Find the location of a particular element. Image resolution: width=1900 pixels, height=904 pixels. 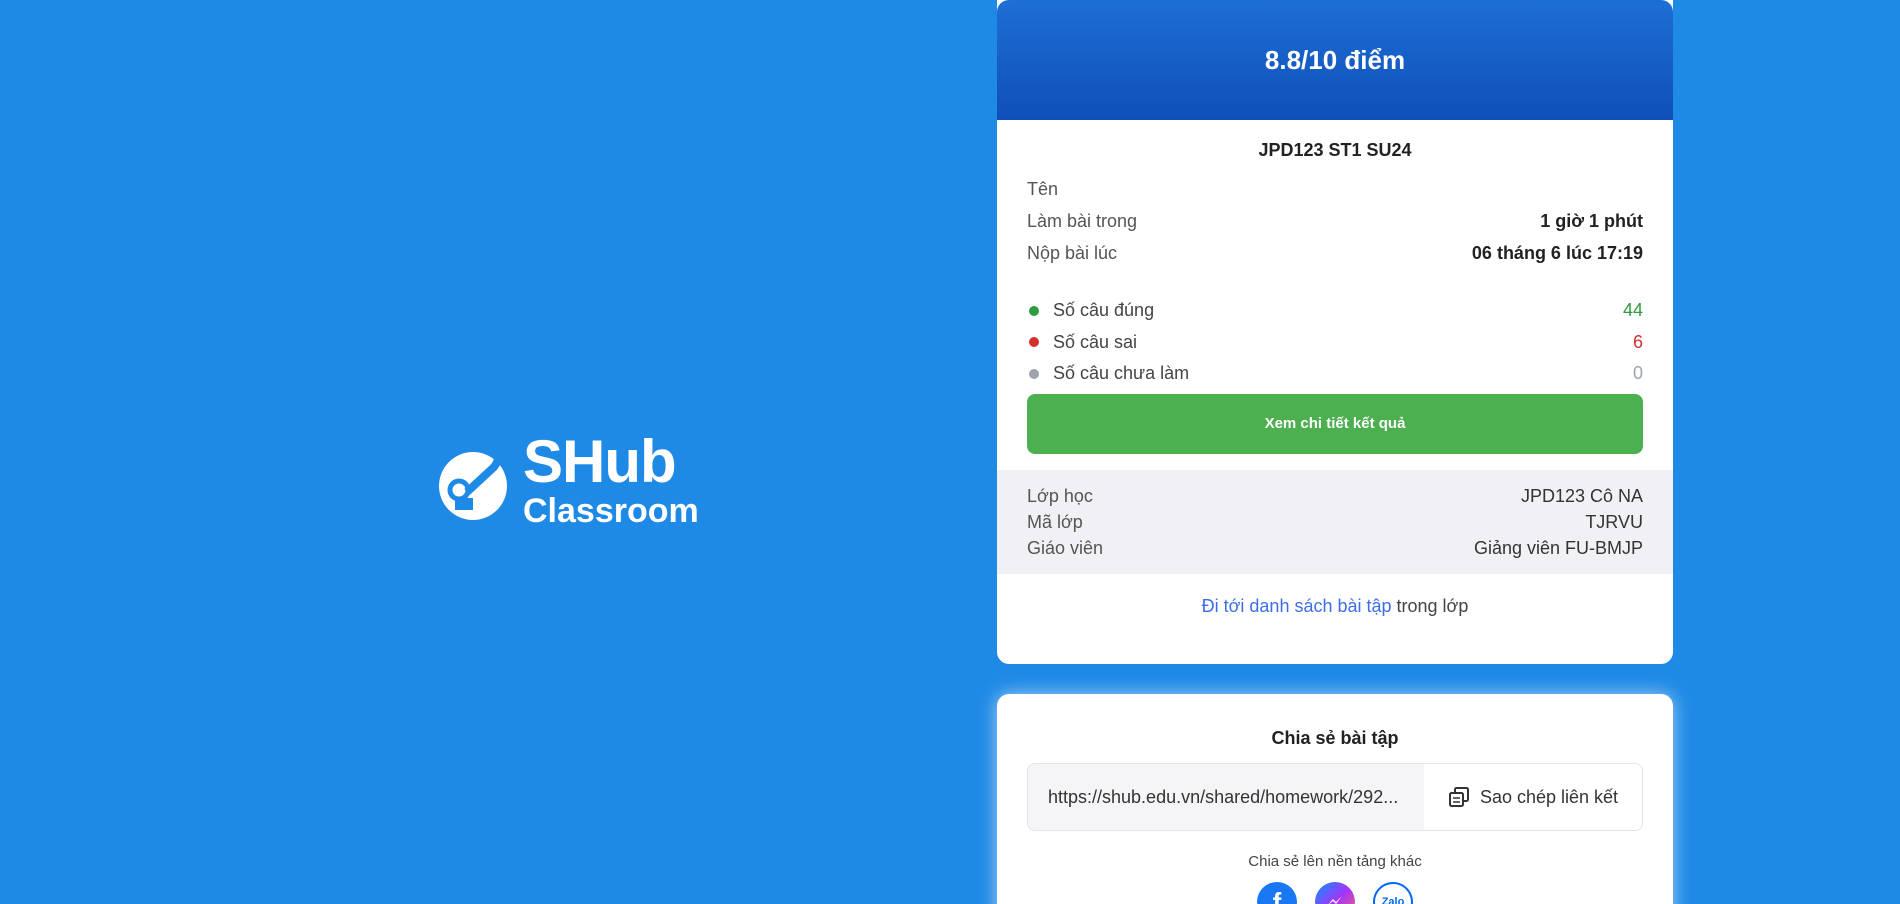

stat-wrong: Số câu sai 6 is located at coordinates (1335, 343).